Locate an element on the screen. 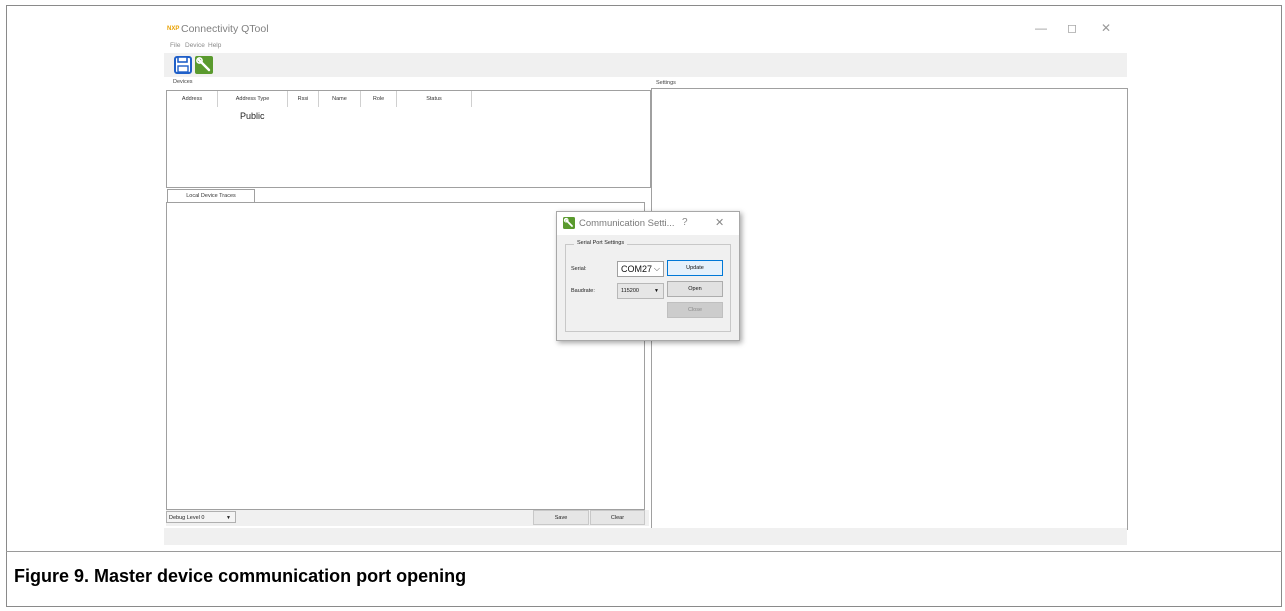 This screenshot has width=1285, height=611. traces-bottom-bar: Debug Level 0 ▼ Save Clear is located at coordinates (407, 518).